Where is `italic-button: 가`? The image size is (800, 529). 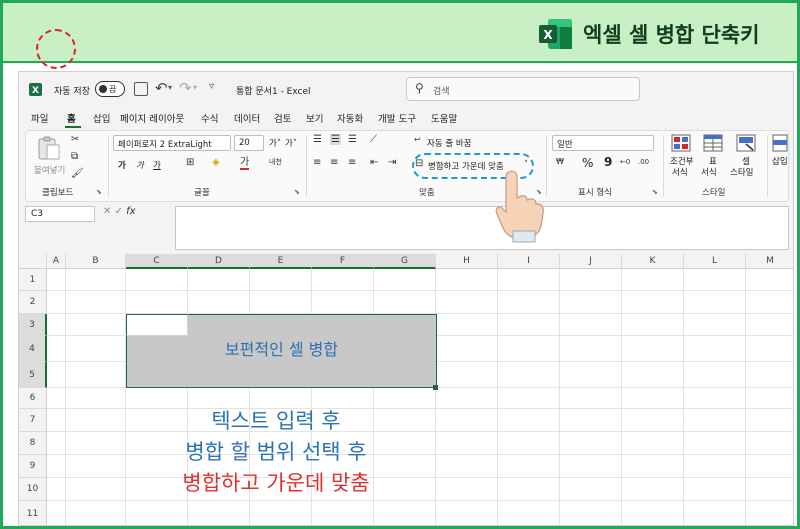 italic-button: 가 is located at coordinates (140, 165).